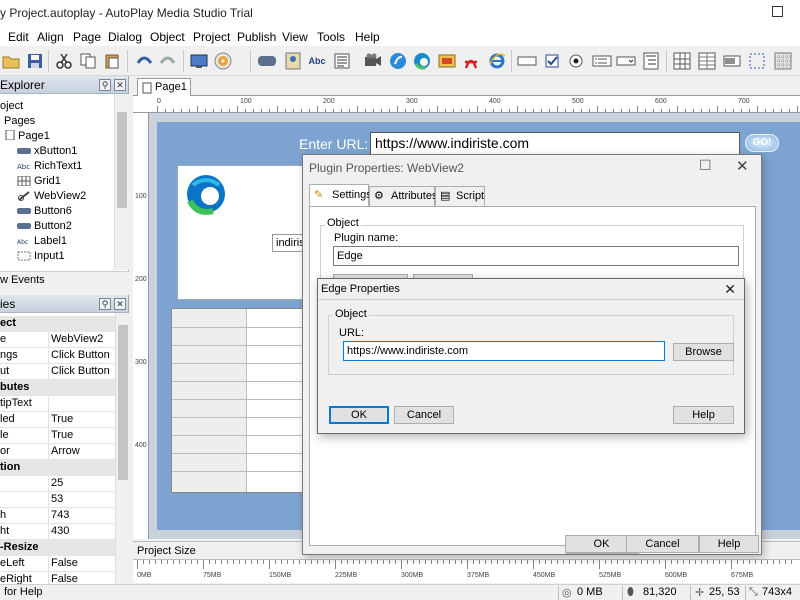 The width and height of the screenshot is (800, 600). I want to click on flash-icon, so click(398, 61).